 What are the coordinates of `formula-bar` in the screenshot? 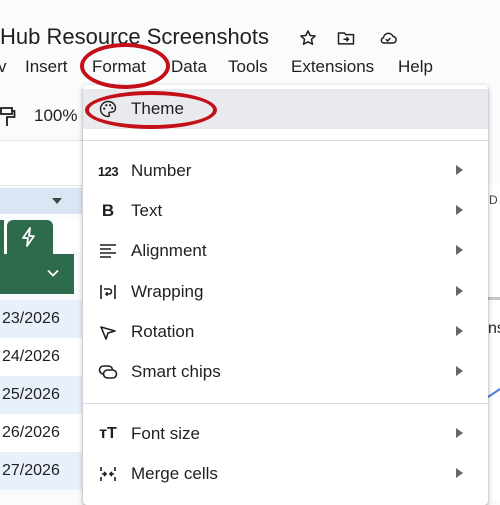 It's located at (42, 163).